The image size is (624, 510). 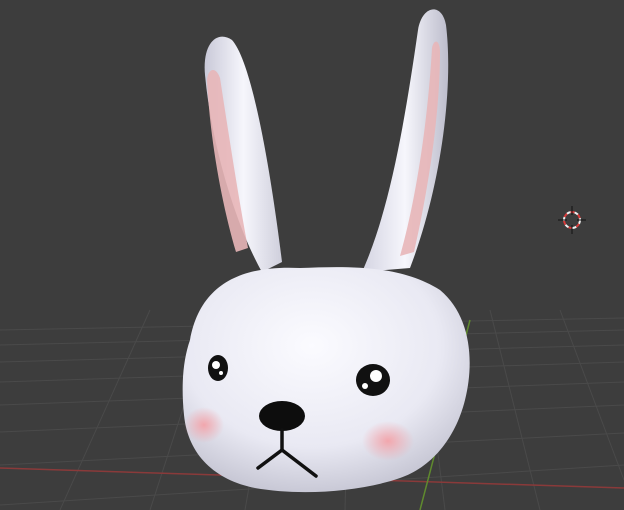 What do you see at coordinates (282, 416) in the screenshot?
I see `nose` at bounding box center [282, 416].